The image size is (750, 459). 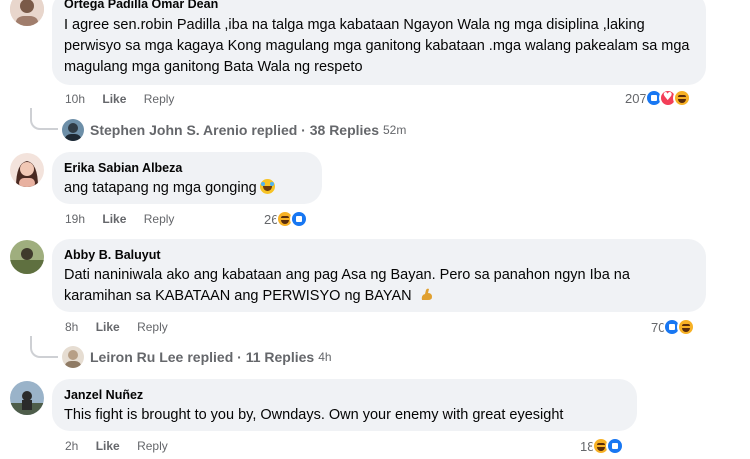 What do you see at coordinates (267, 186) in the screenshot?
I see `laughing-face-emoji-icon` at bounding box center [267, 186].